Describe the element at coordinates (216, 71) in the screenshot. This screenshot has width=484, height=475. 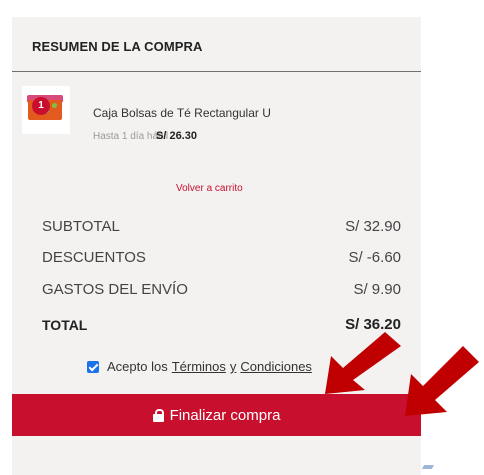
I see `summary-divider` at that location.